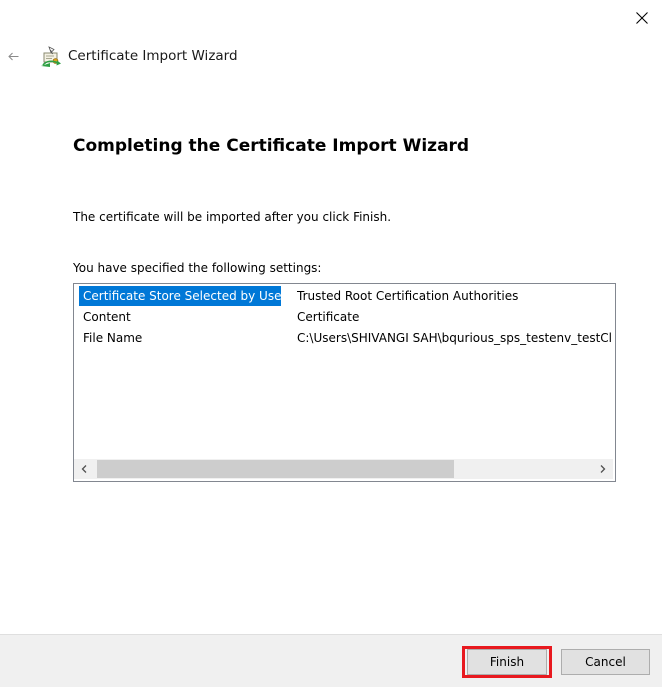  What do you see at coordinates (507, 662) in the screenshot?
I see `finish-button: Finish` at bounding box center [507, 662].